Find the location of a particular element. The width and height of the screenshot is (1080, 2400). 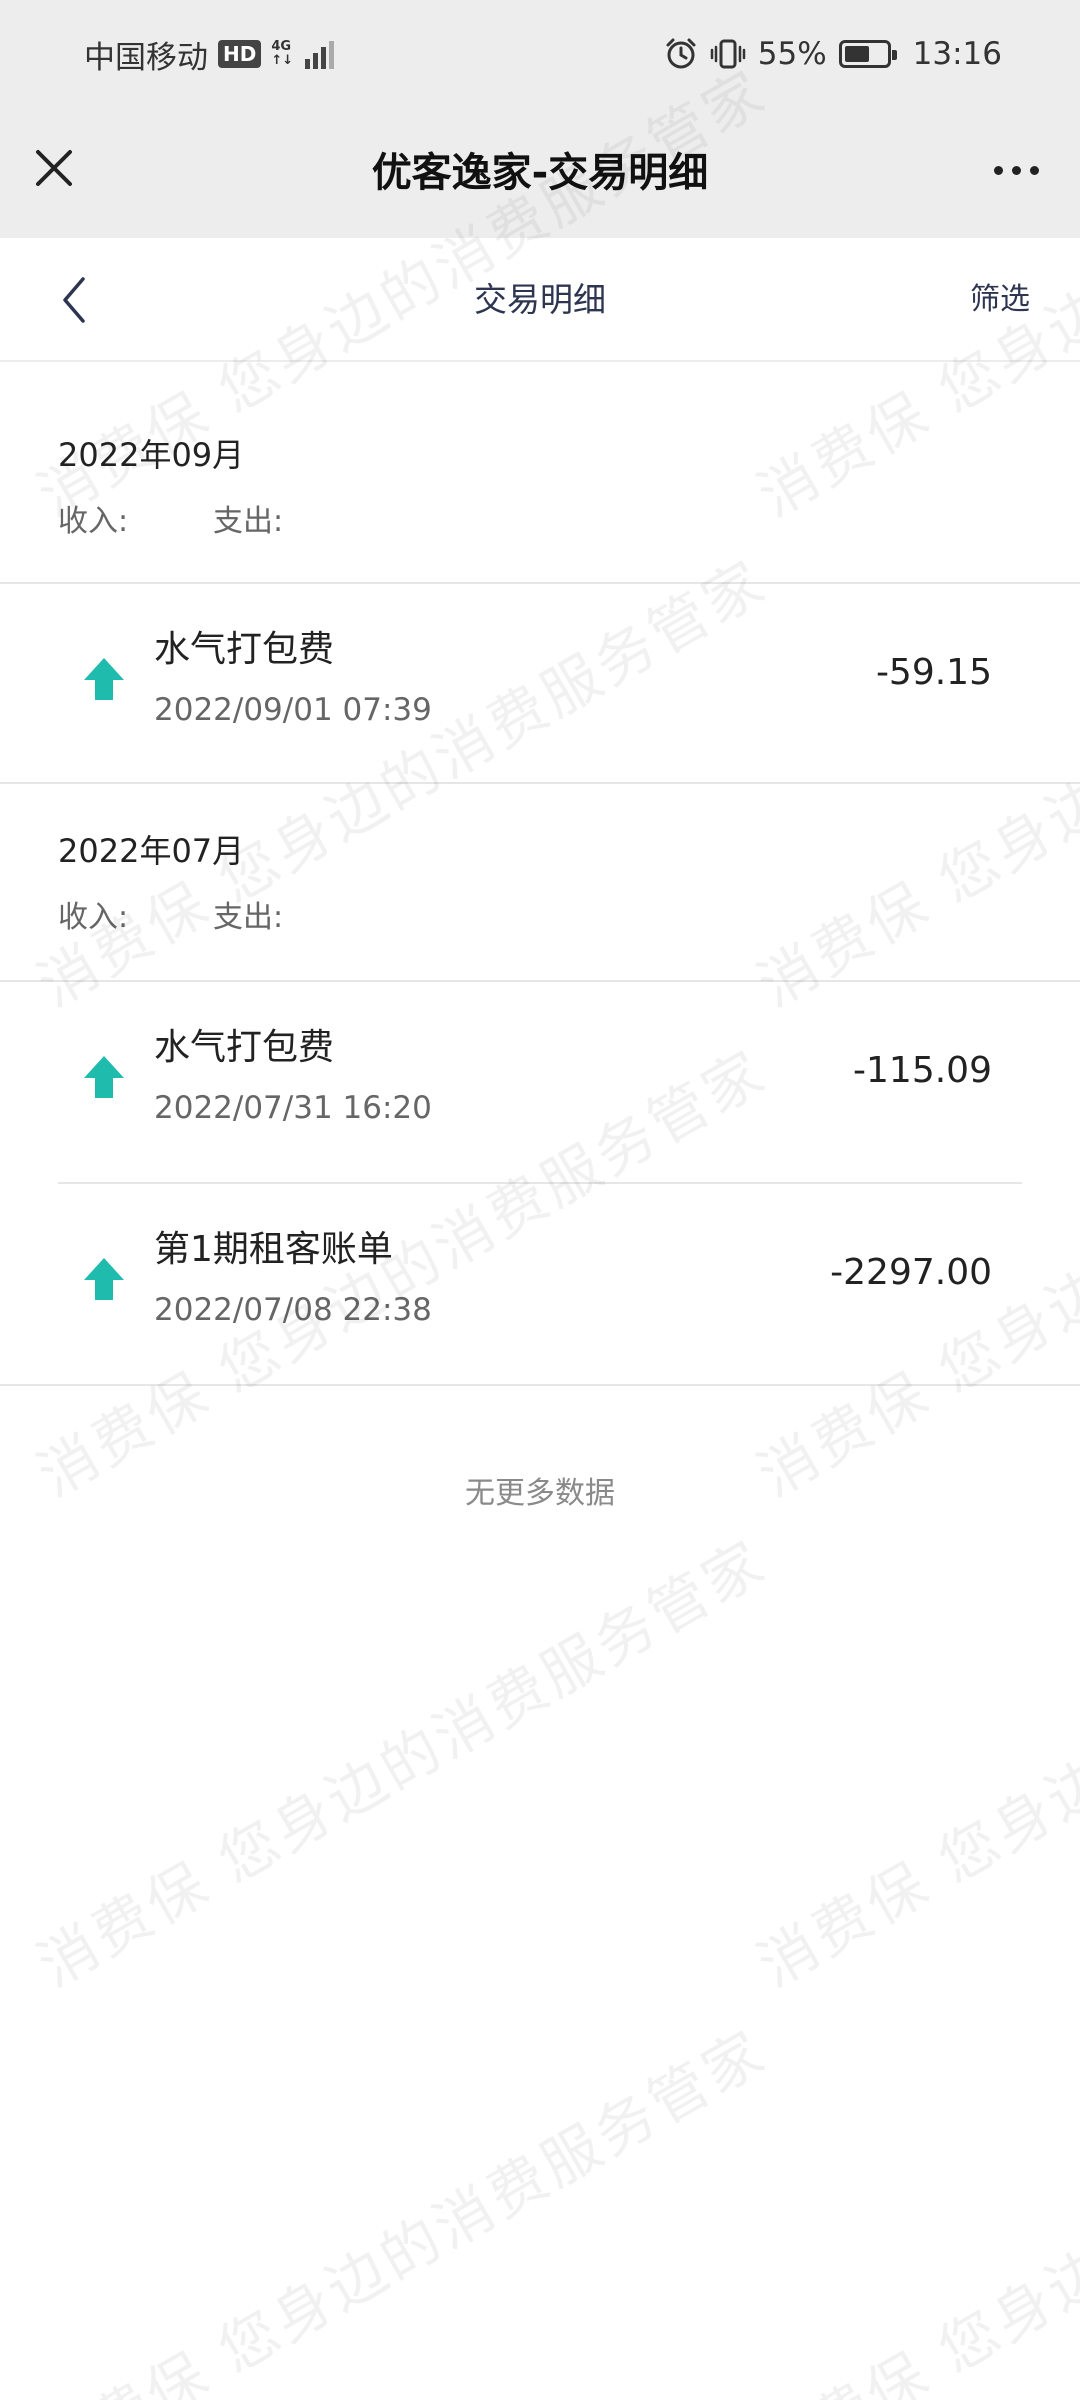

transaction-row: 水气打包费 2022/09/01 07:39 -59.15 is located at coordinates (540, 684).